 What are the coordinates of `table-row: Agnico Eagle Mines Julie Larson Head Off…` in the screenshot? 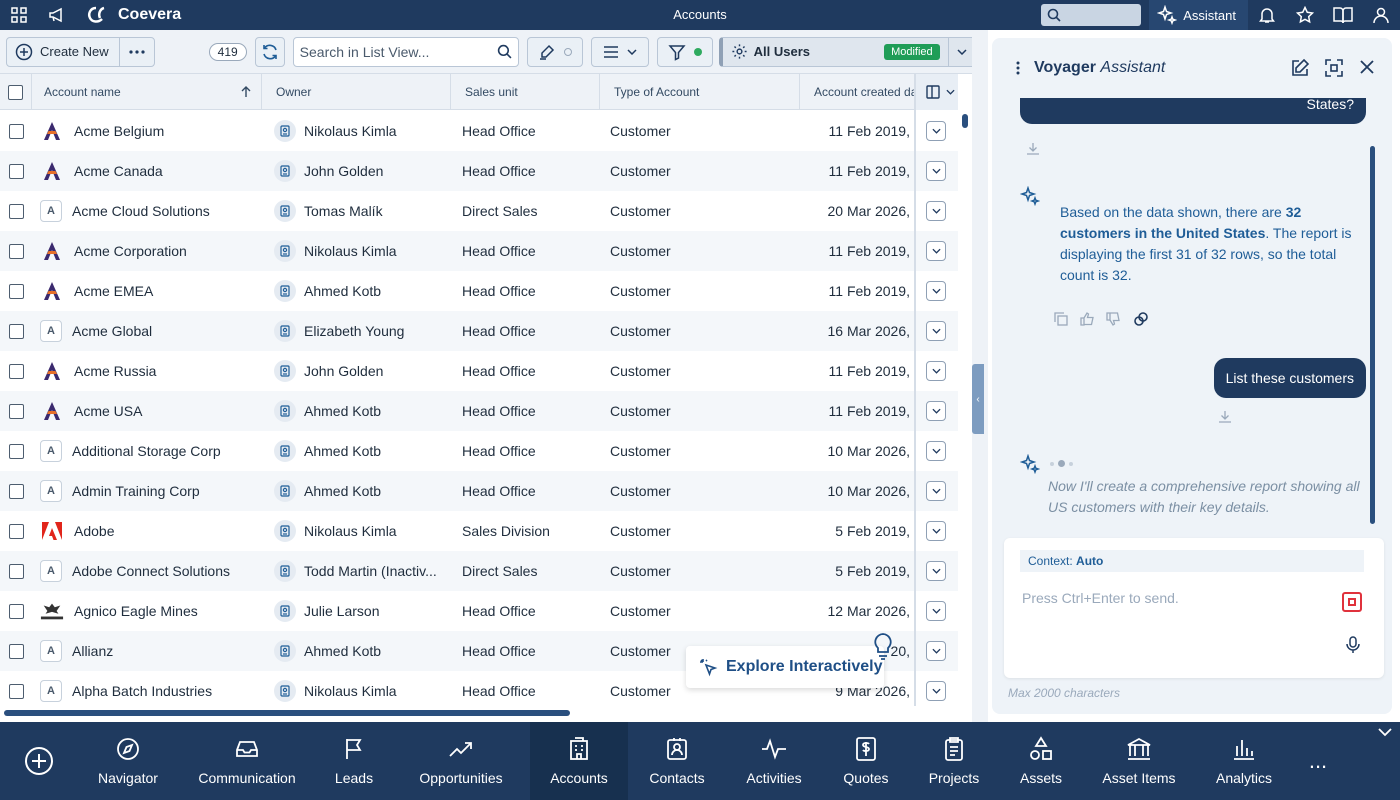 It's located at (479, 611).